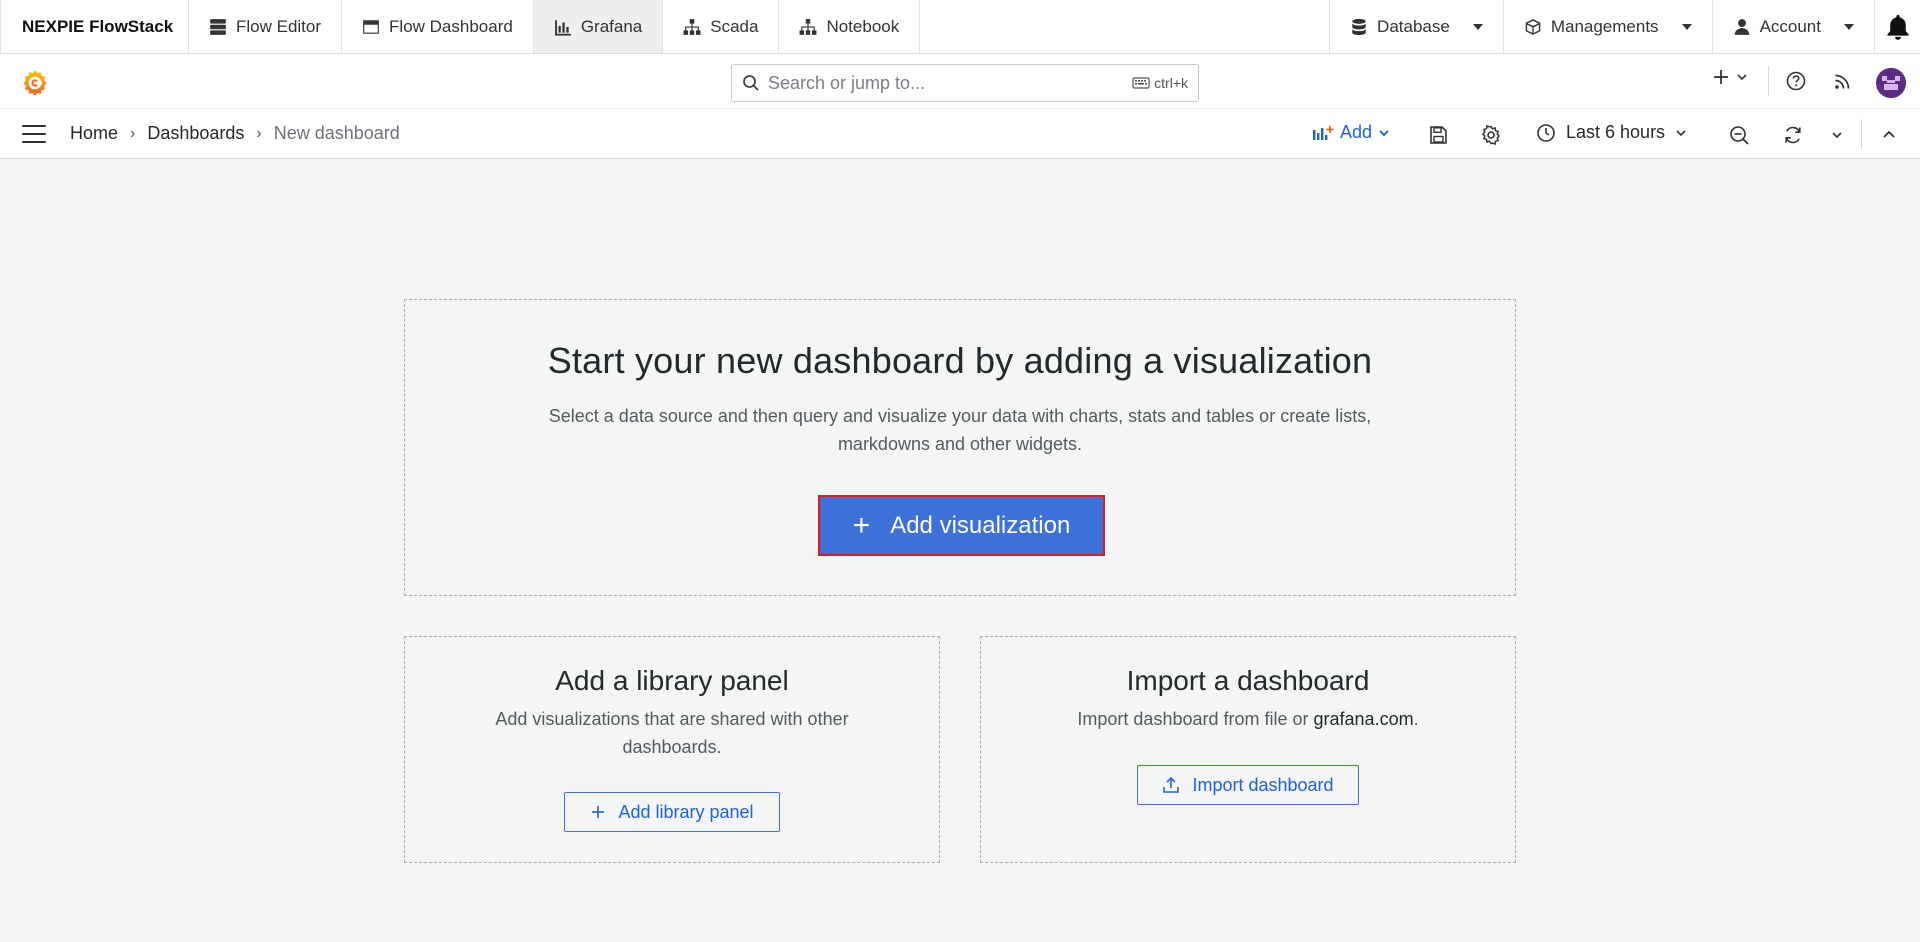 Image resolution: width=1920 pixels, height=942 pixels. What do you see at coordinates (965, 83) in the screenshot?
I see `search-bar: Search or jump to... ctrl+k` at bounding box center [965, 83].